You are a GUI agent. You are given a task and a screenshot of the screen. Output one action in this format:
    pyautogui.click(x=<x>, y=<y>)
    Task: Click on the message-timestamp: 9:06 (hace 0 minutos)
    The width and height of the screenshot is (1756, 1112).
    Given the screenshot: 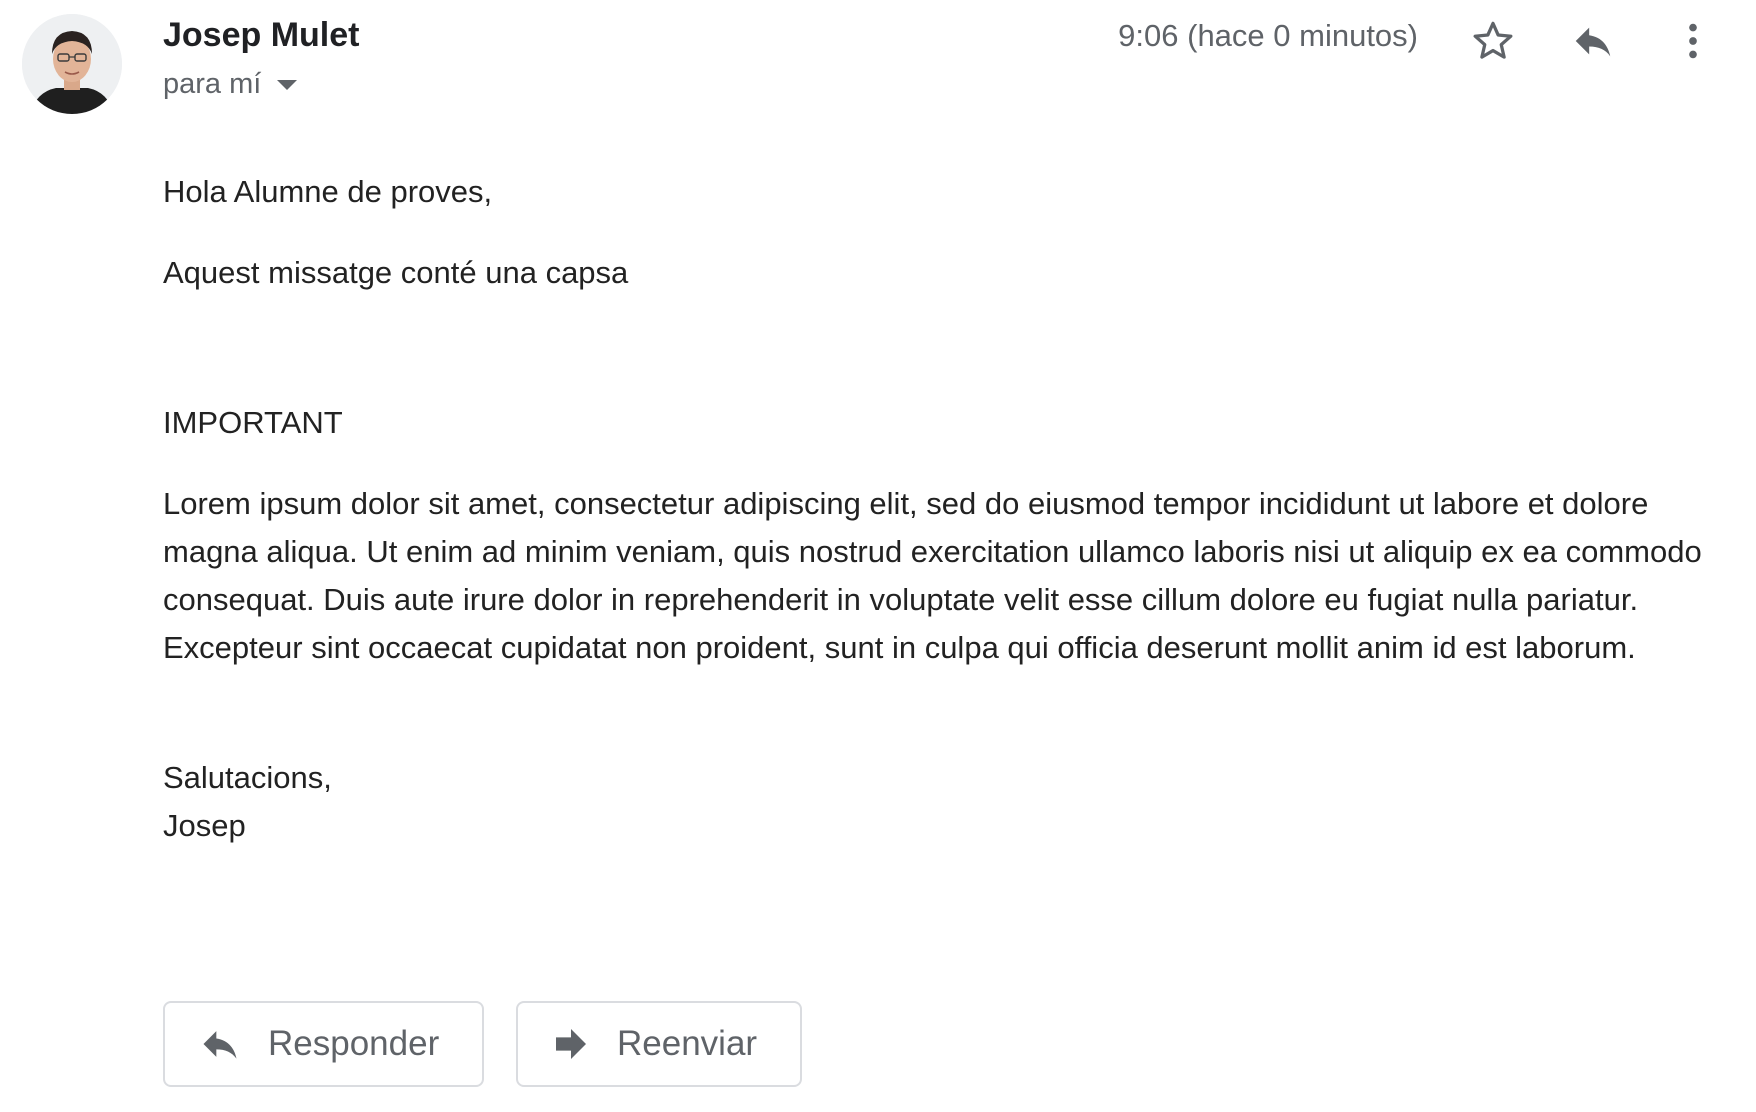 What is the action you would take?
    pyautogui.click(x=1268, y=35)
    